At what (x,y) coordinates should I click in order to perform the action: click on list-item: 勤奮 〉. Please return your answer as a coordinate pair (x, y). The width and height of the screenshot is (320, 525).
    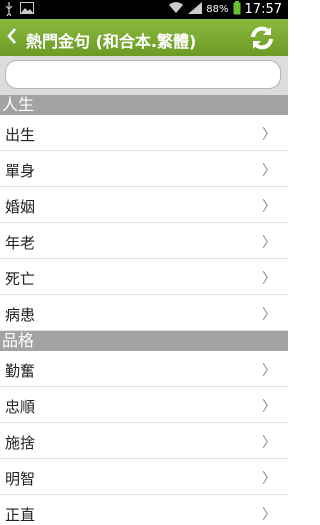
    Looking at the image, I should click on (144, 369).